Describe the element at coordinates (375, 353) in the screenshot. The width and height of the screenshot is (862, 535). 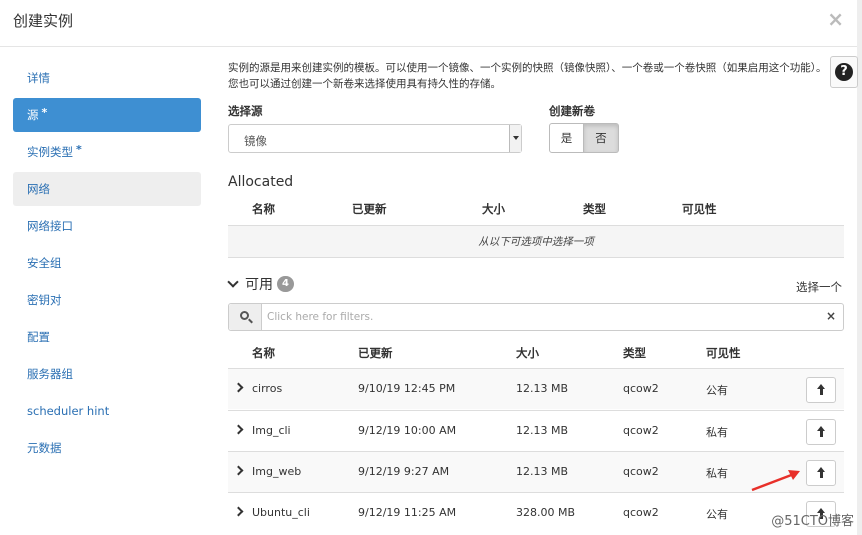
I see `available-header-updated: 已更新` at that location.